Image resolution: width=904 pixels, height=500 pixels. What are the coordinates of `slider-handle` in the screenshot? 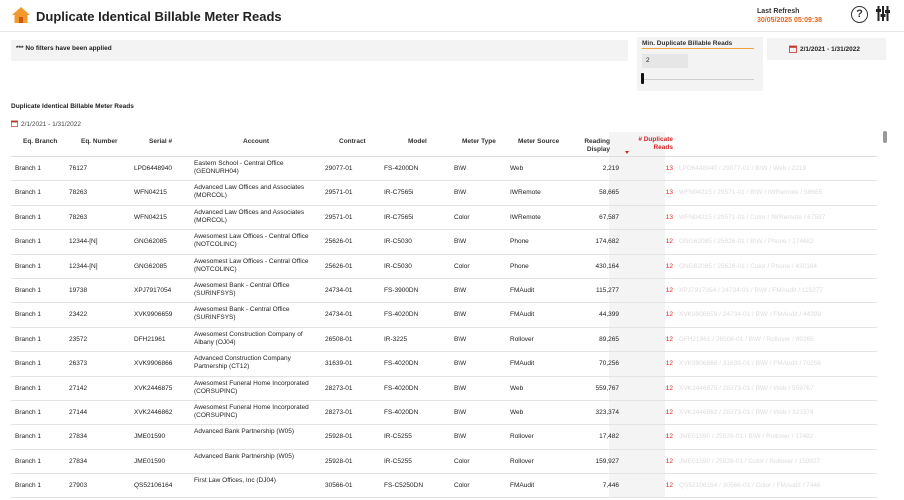 It's located at (642, 78).